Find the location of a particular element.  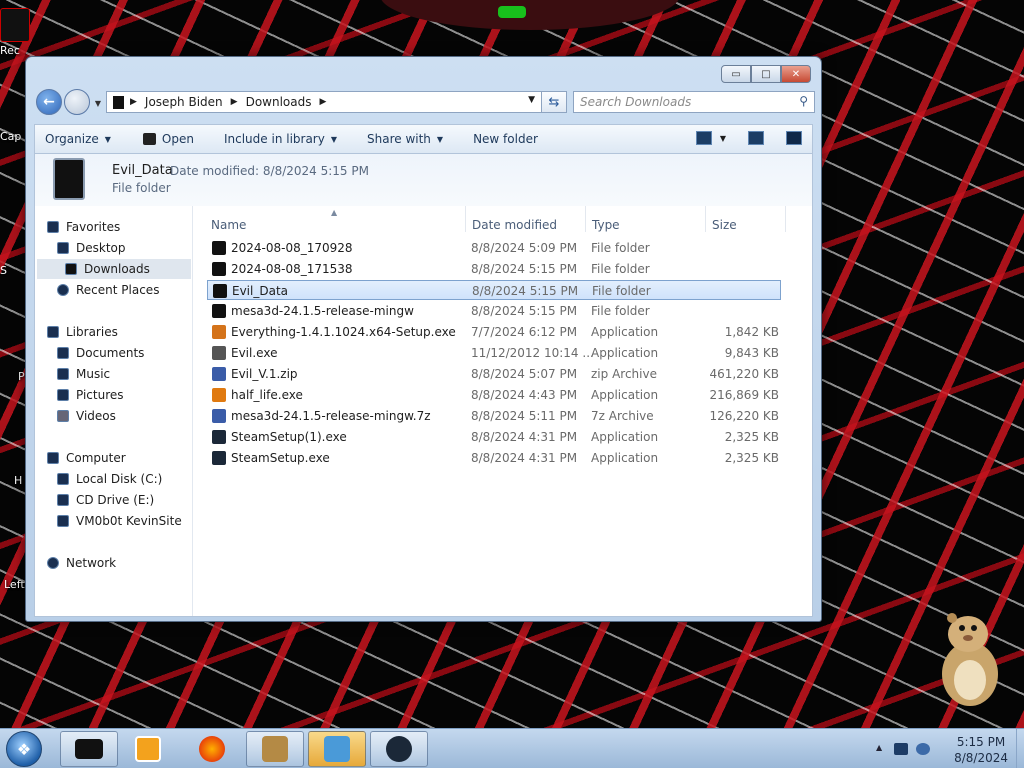

nav-computer: Computer is located at coordinates (86, 458).